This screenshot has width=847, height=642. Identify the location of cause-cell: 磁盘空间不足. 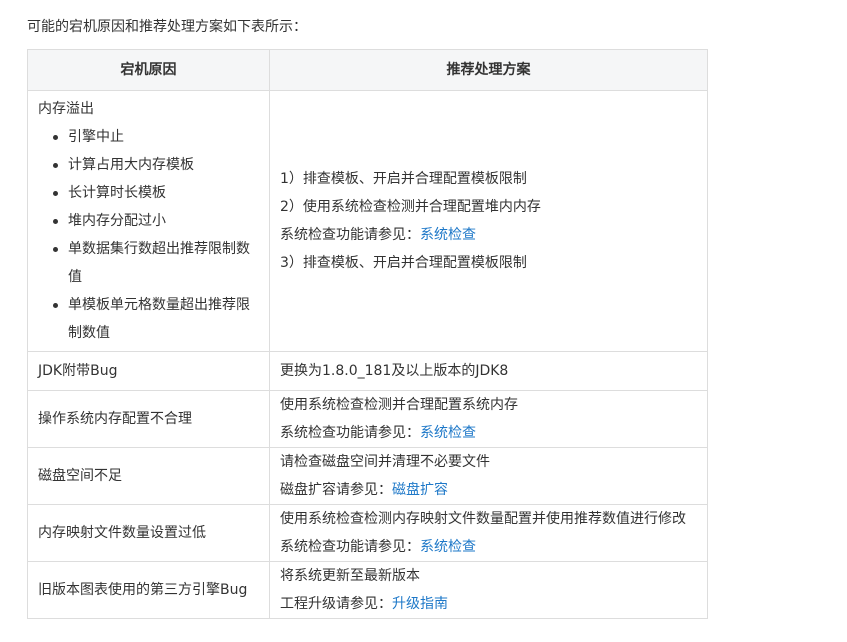
(148, 476).